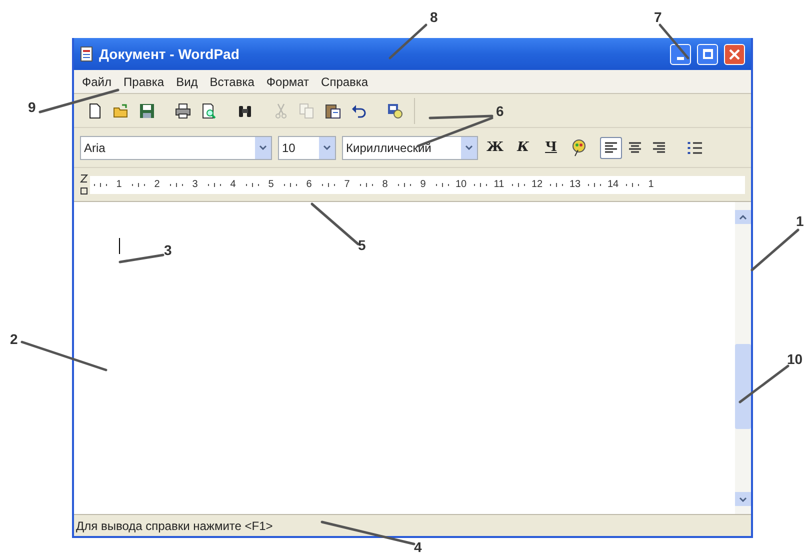 This screenshot has height=553, width=807. What do you see at coordinates (551, 147) in the screenshot?
I see `underline-button: Ч` at bounding box center [551, 147].